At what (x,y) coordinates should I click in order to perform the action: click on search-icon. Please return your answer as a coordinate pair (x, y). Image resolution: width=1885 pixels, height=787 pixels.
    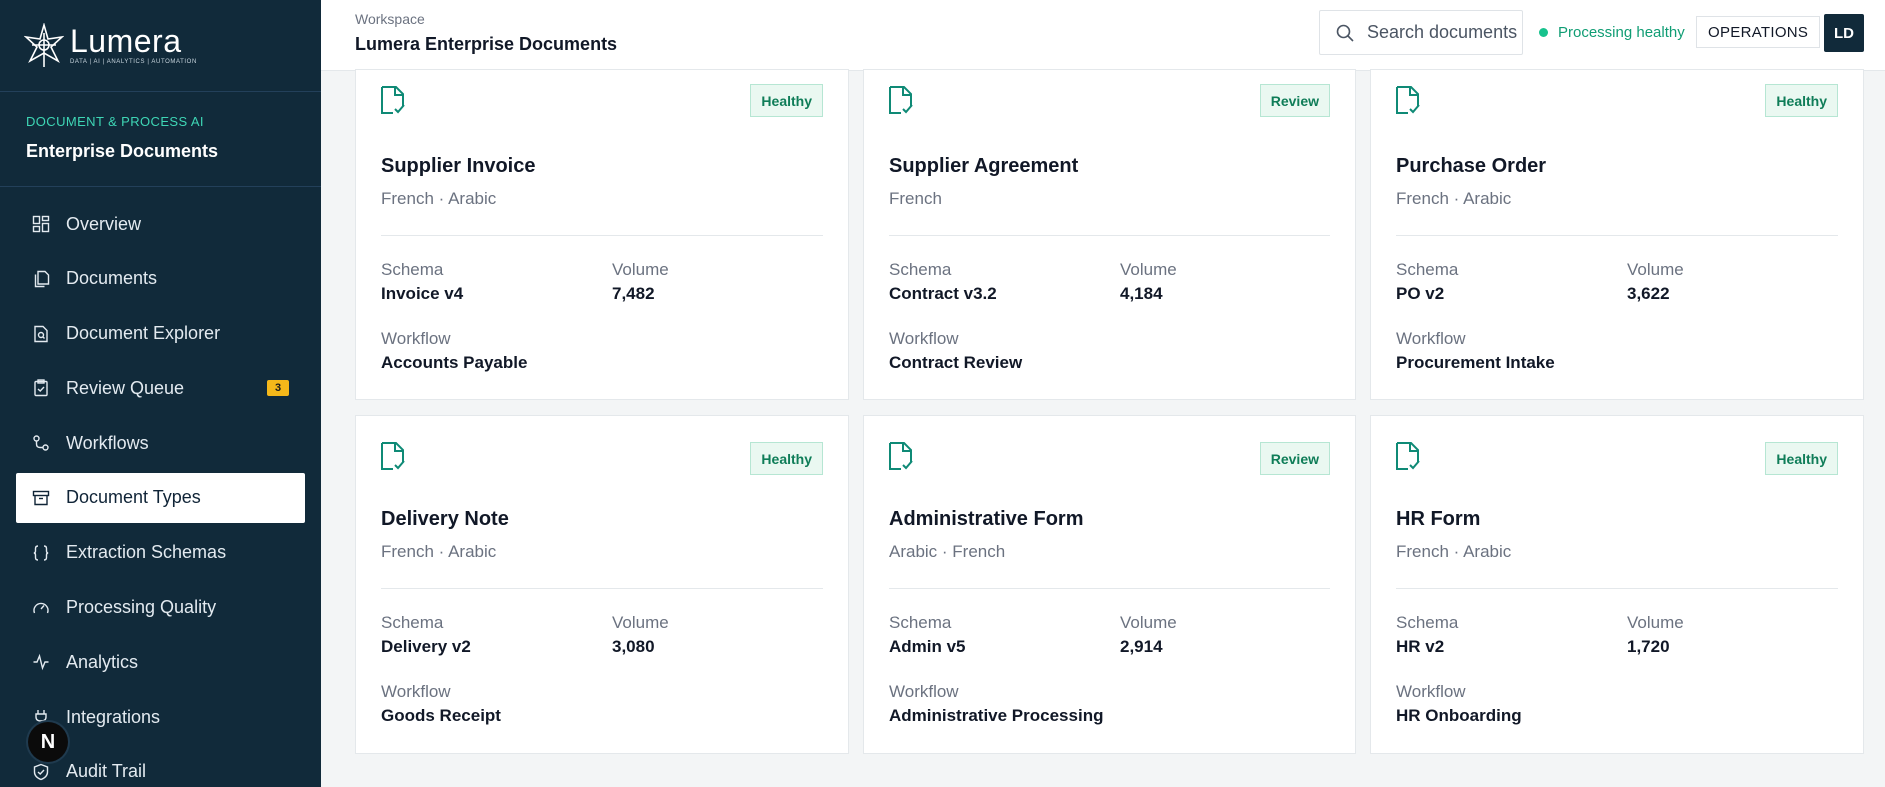
    Looking at the image, I should click on (1345, 33).